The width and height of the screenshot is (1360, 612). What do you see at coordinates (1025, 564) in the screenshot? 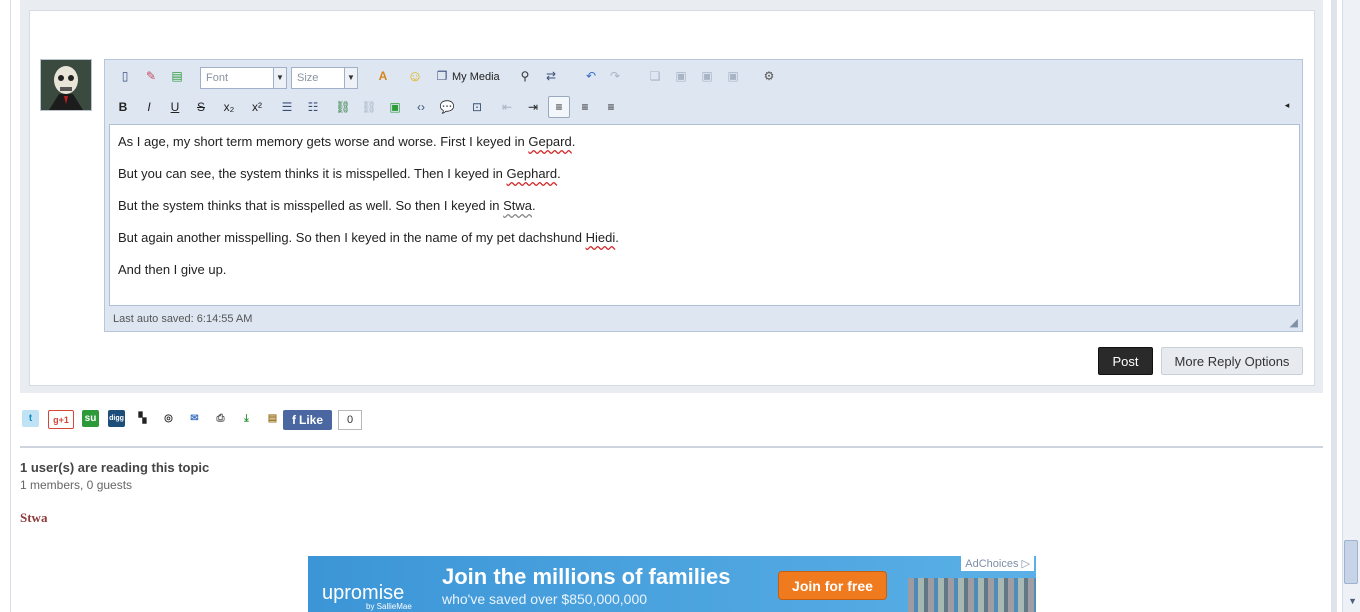
I see `adchoices-icon: ▷` at bounding box center [1025, 564].